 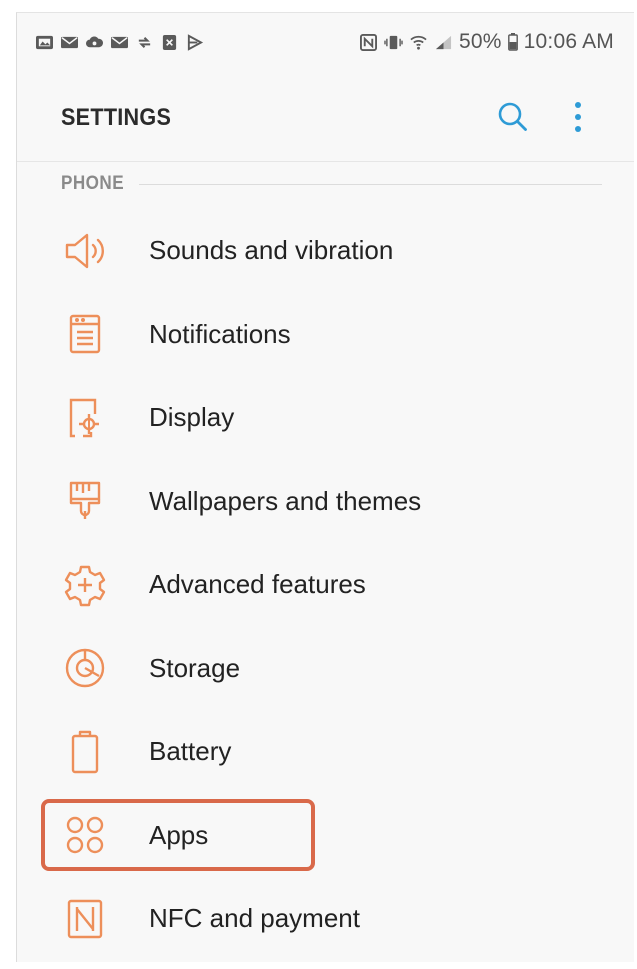 I want to click on settings-item-label: Wallpapers and themes, so click(x=285, y=500).